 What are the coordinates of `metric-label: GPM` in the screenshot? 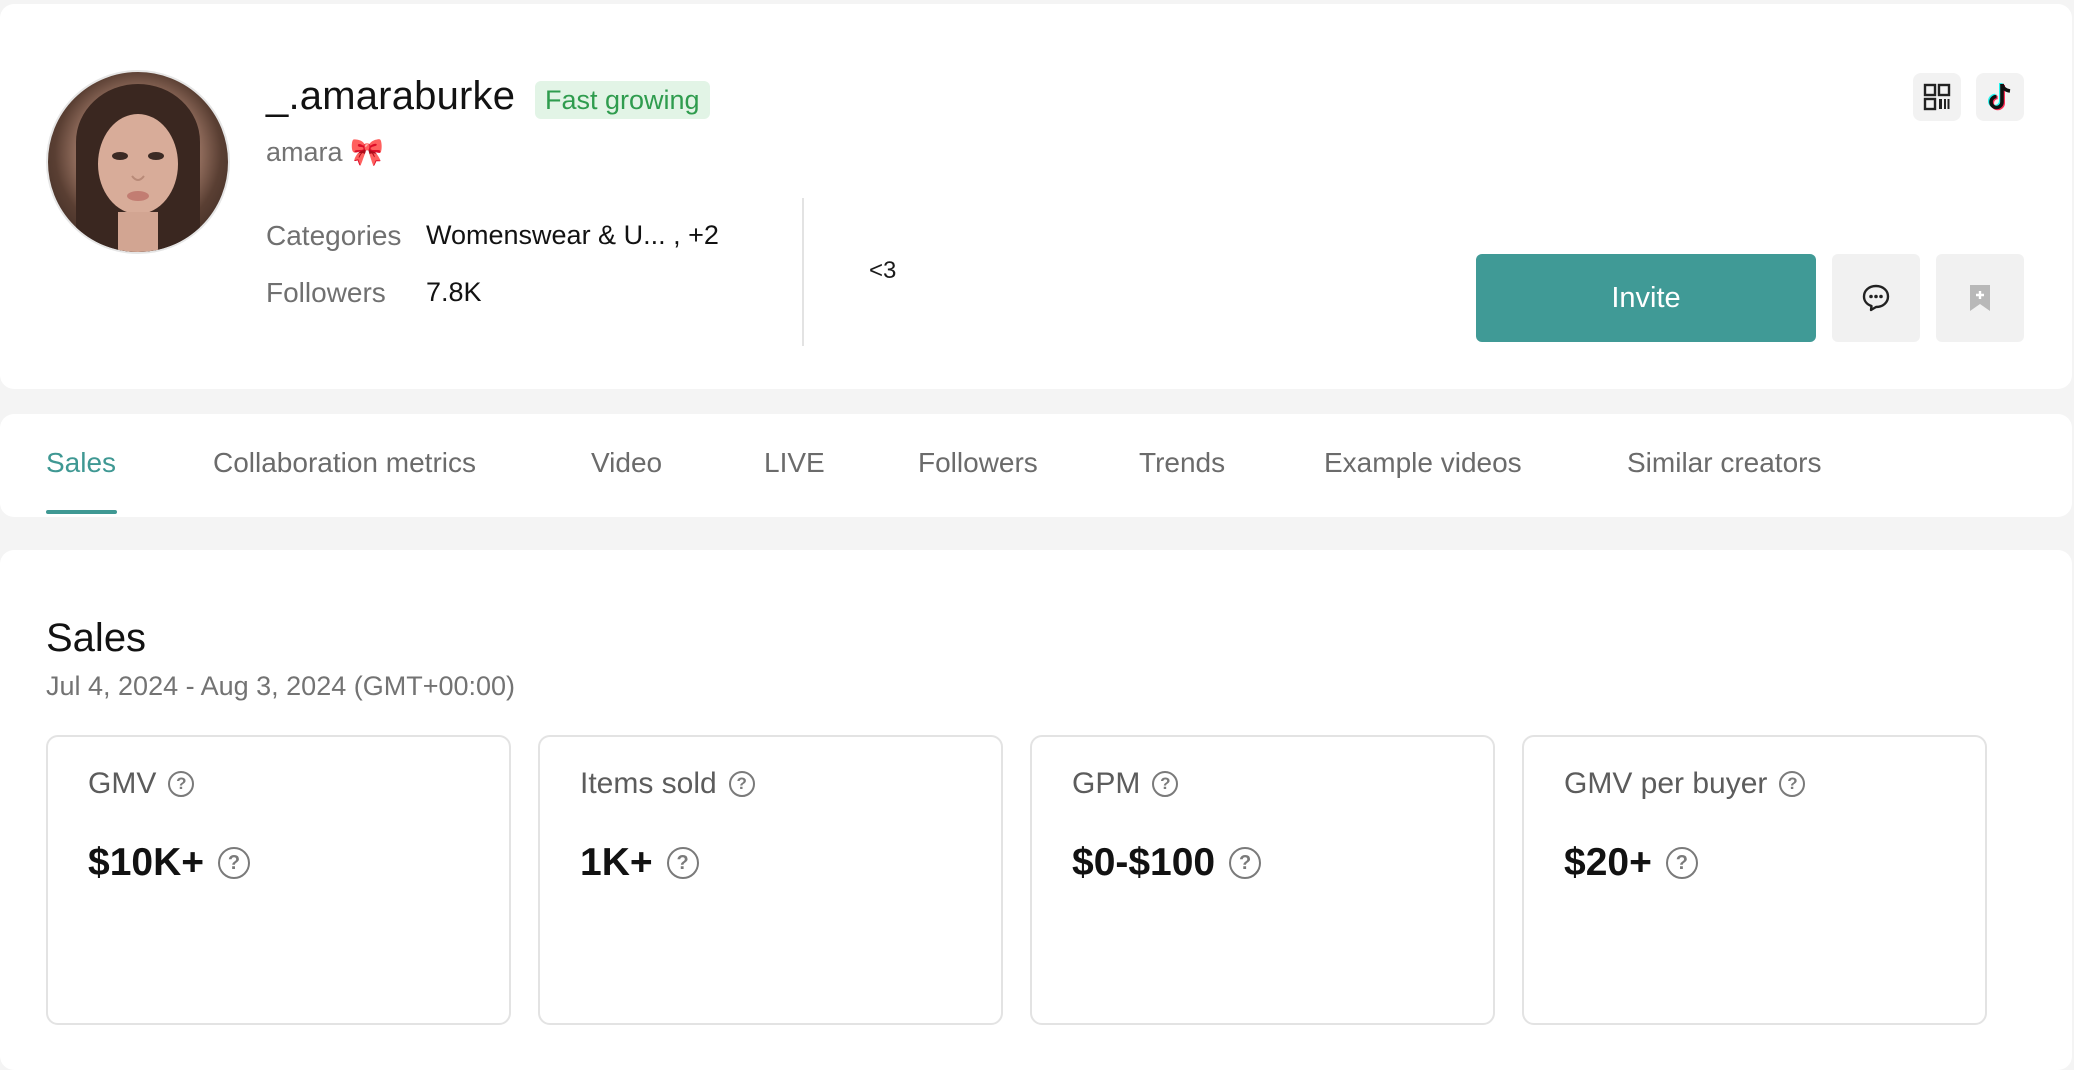 It's located at (1106, 783).